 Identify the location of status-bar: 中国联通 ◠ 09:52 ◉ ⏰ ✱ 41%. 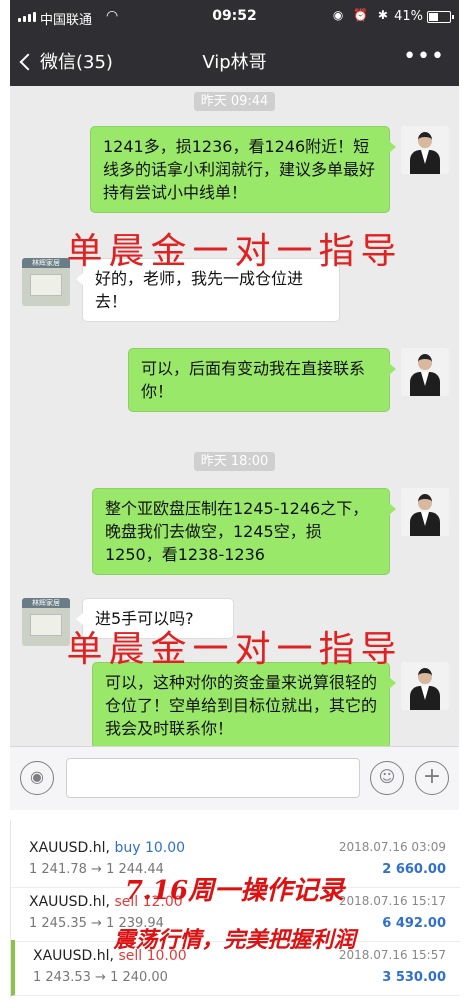
(234, 19).